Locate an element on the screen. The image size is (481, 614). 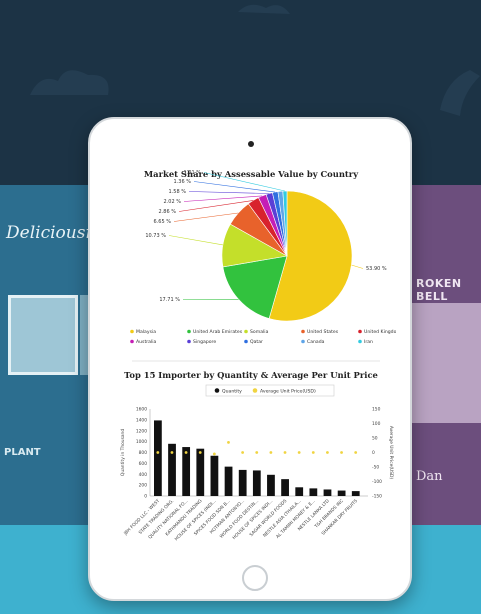
pie-slice-label: 1.36 % is located at coordinates (183, 182).